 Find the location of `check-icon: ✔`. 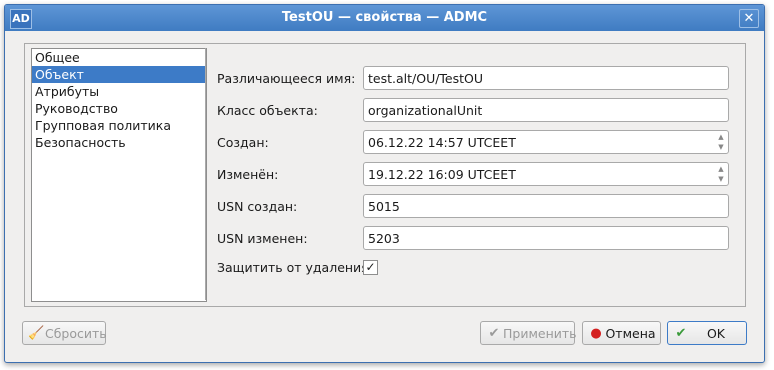

check-icon: ✔ is located at coordinates (494, 333).